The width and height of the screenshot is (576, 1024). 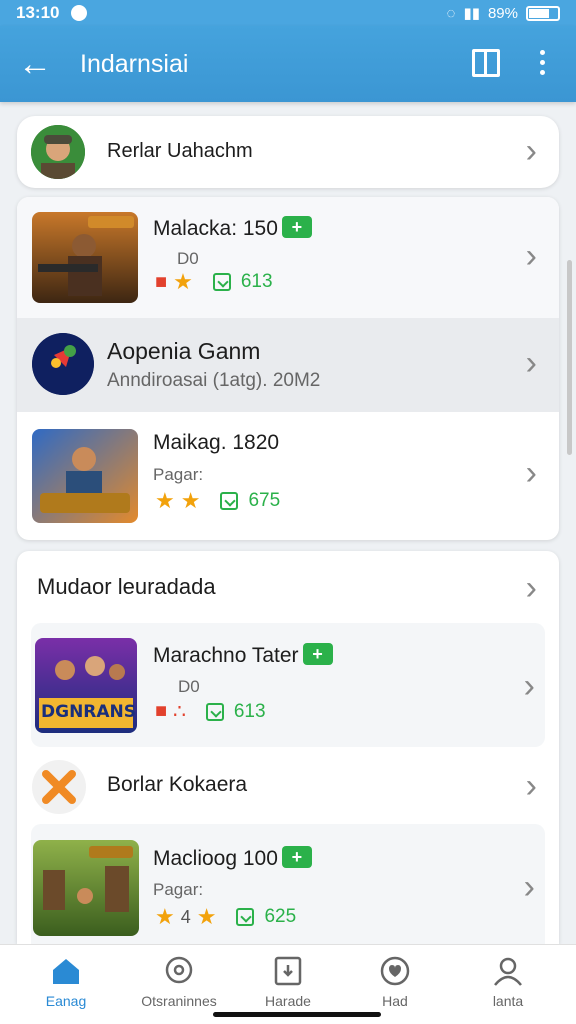 I want to click on thumb-text: DGNRANS, so click(x=89, y=712).